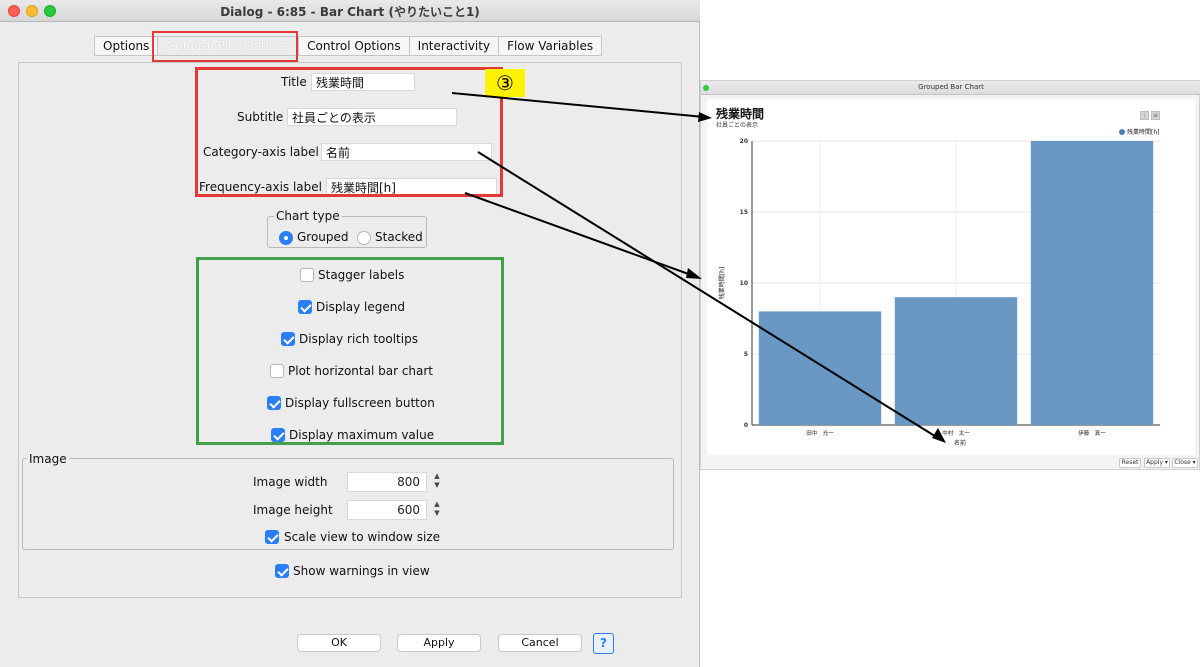 The width and height of the screenshot is (1200, 667). Describe the element at coordinates (126, 46) in the screenshot. I see `tab-options: Options` at that location.